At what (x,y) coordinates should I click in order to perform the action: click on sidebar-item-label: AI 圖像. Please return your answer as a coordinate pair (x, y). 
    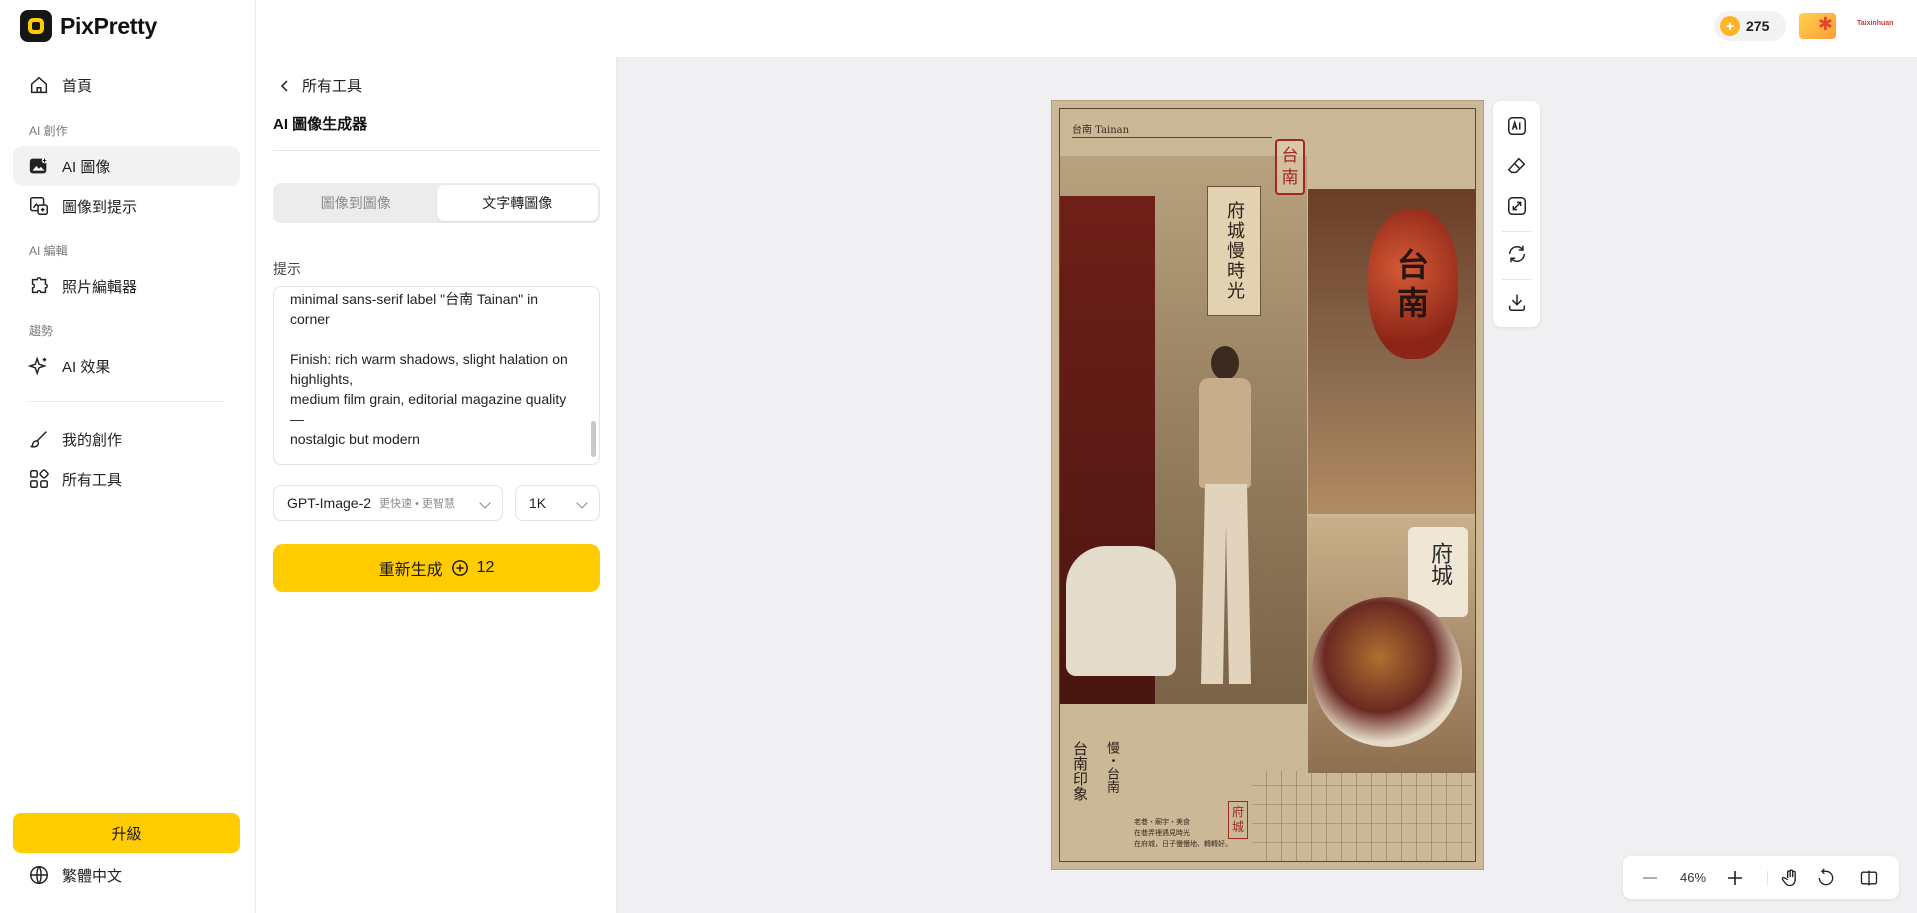
    Looking at the image, I should click on (86, 167).